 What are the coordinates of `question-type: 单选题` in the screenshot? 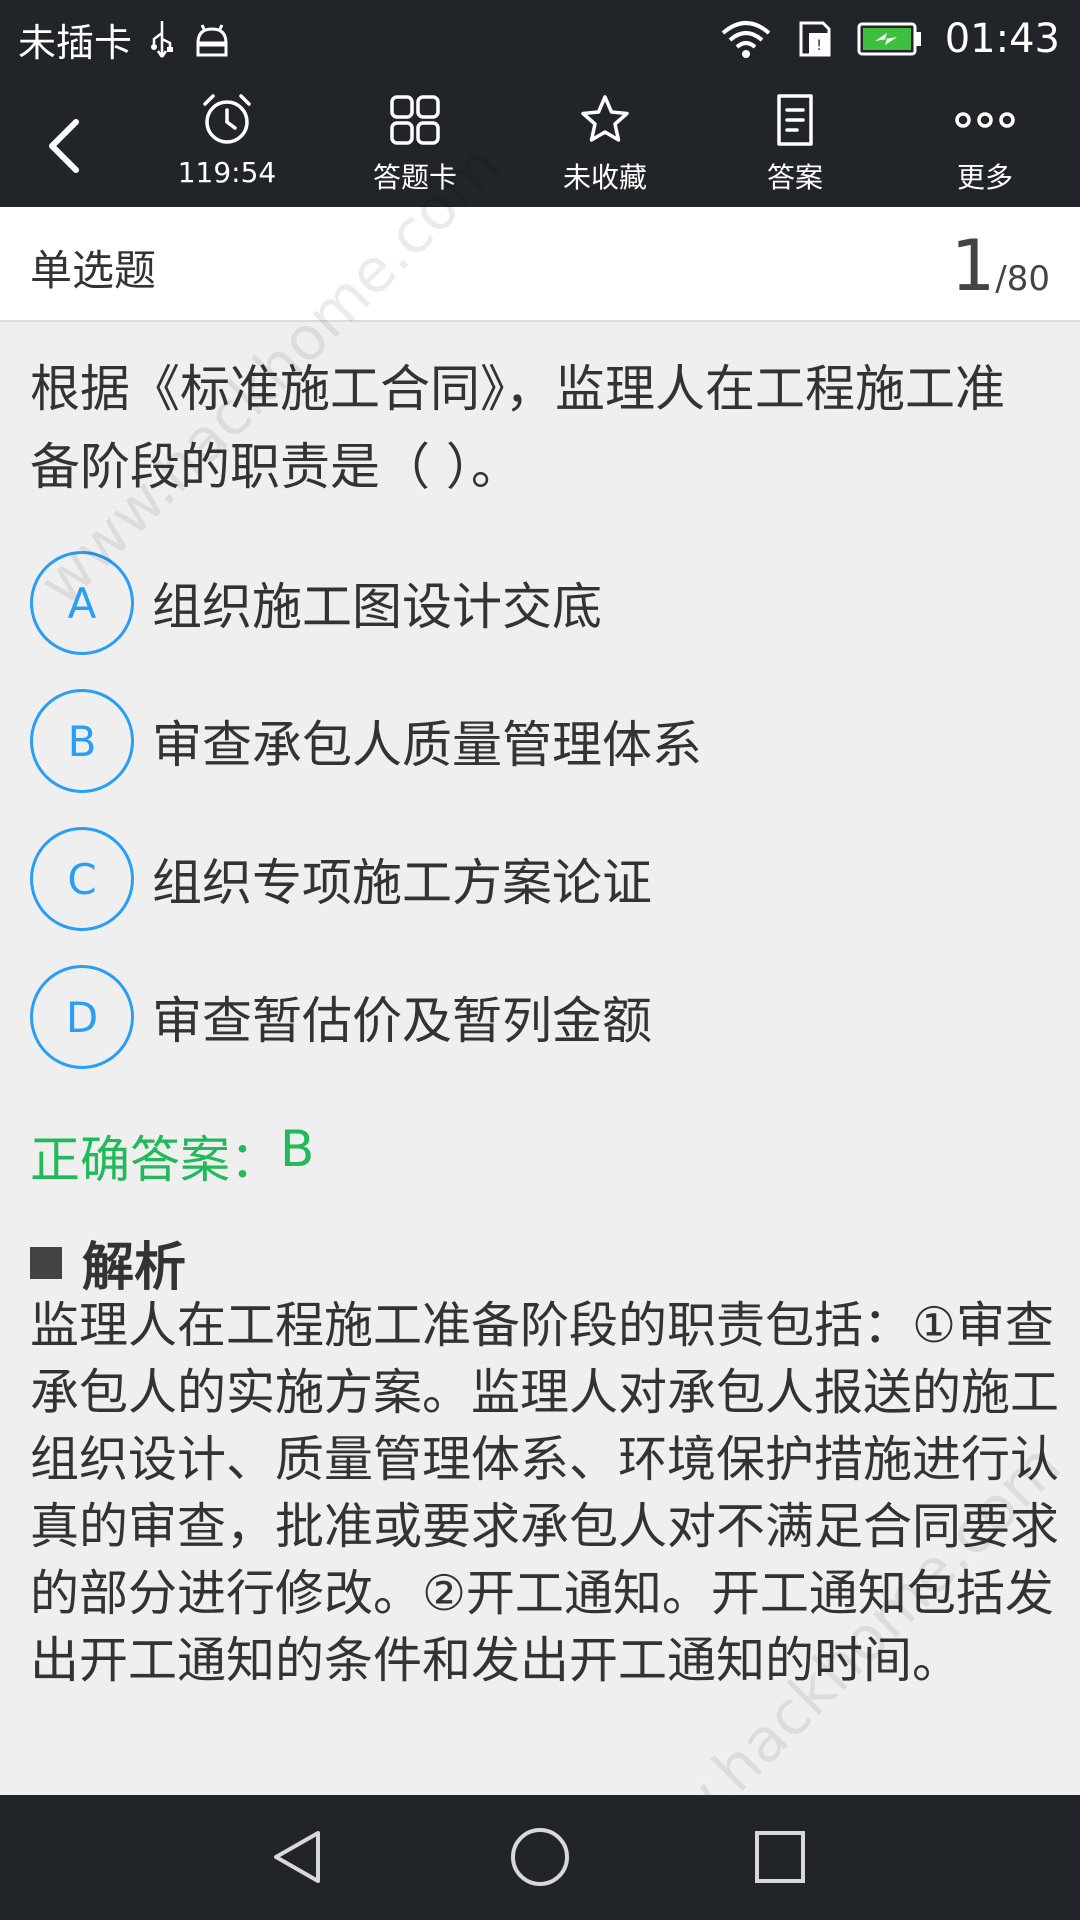 It's located at (93, 270).